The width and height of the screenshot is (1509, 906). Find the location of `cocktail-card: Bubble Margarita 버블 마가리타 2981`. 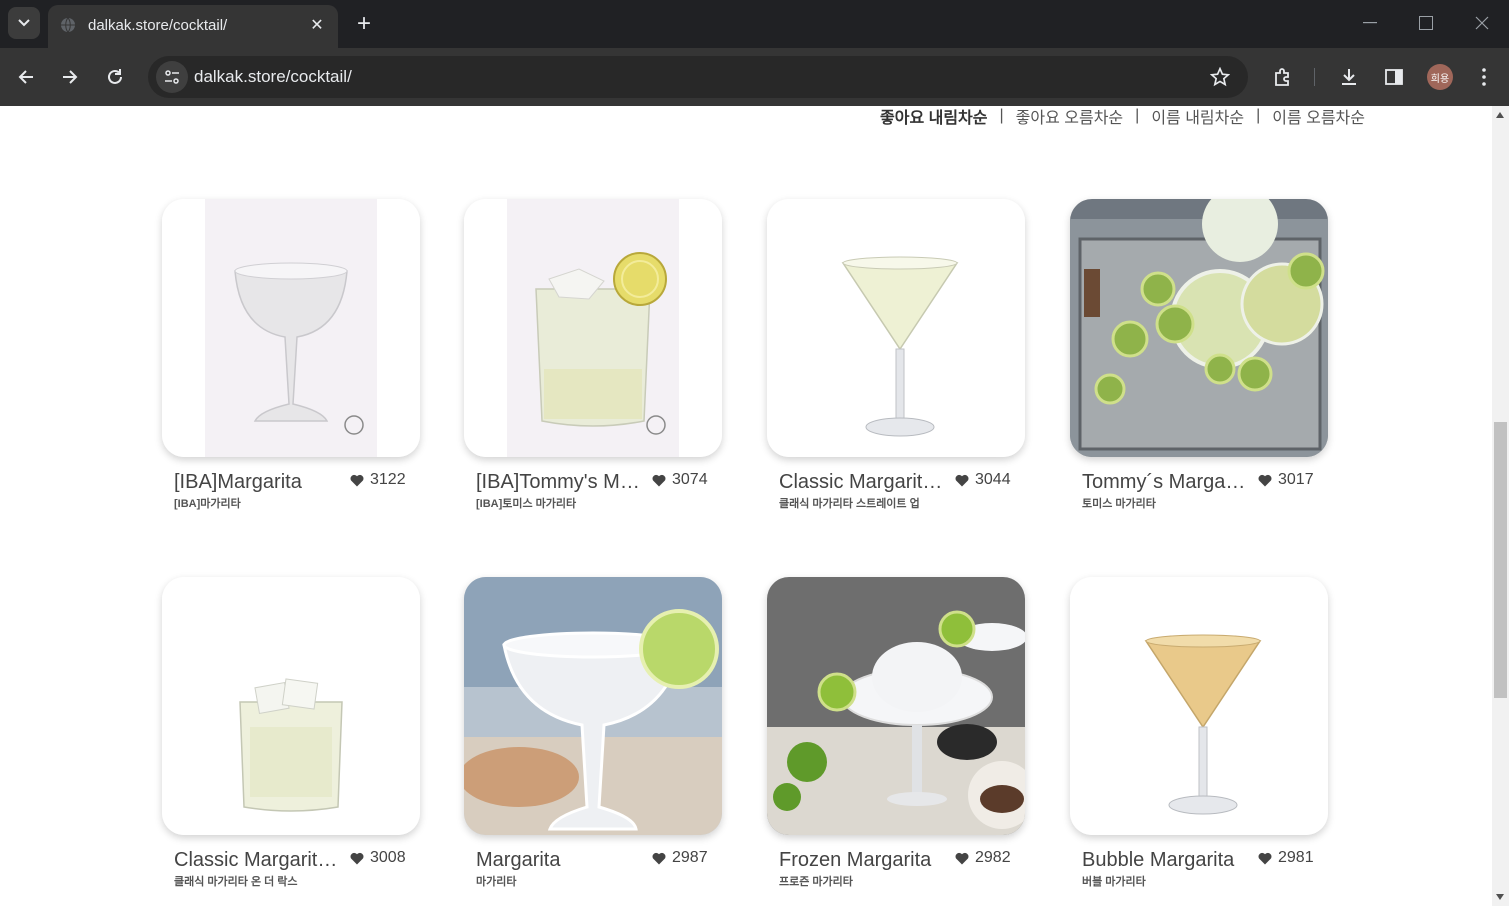

cocktail-card: Bubble Margarita 버블 마가리타 2981 is located at coordinates (1199, 732).